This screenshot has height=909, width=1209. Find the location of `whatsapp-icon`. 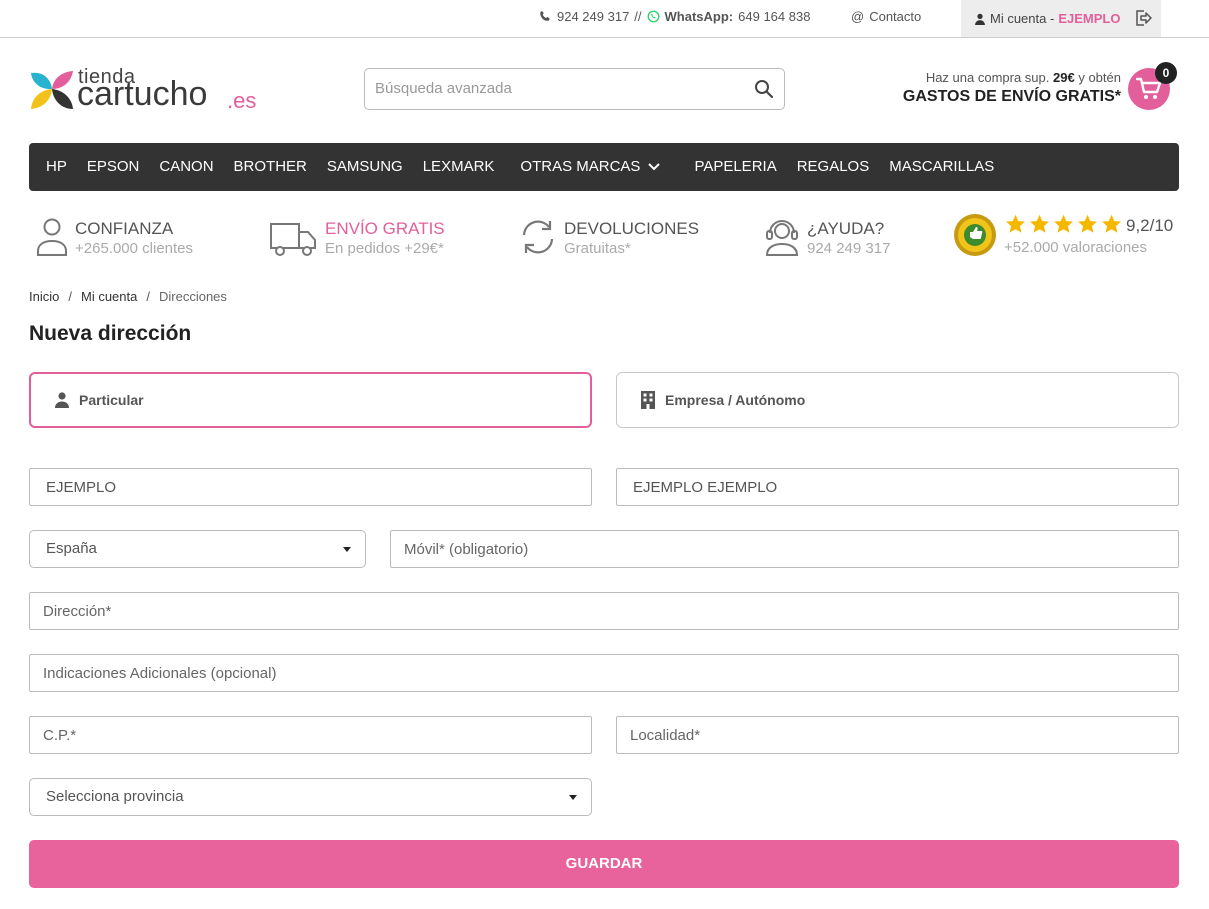

whatsapp-icon is located at coordinates (653, 16).